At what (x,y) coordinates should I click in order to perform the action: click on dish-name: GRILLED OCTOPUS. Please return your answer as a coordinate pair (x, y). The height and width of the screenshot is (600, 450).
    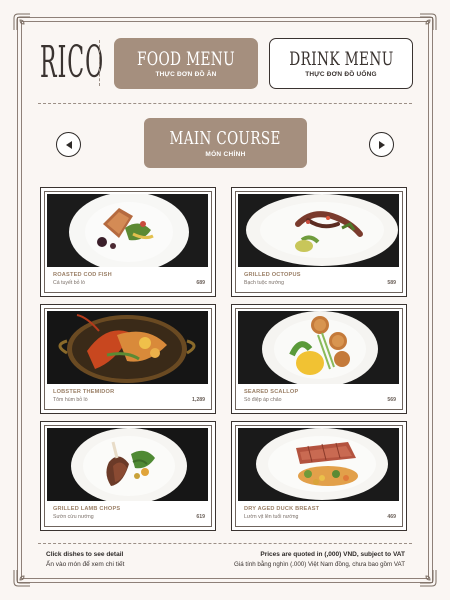
    Looking at the image, I should click on (272, 275).